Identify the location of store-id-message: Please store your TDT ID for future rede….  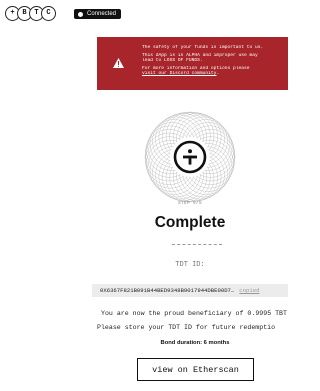
(186, 327).